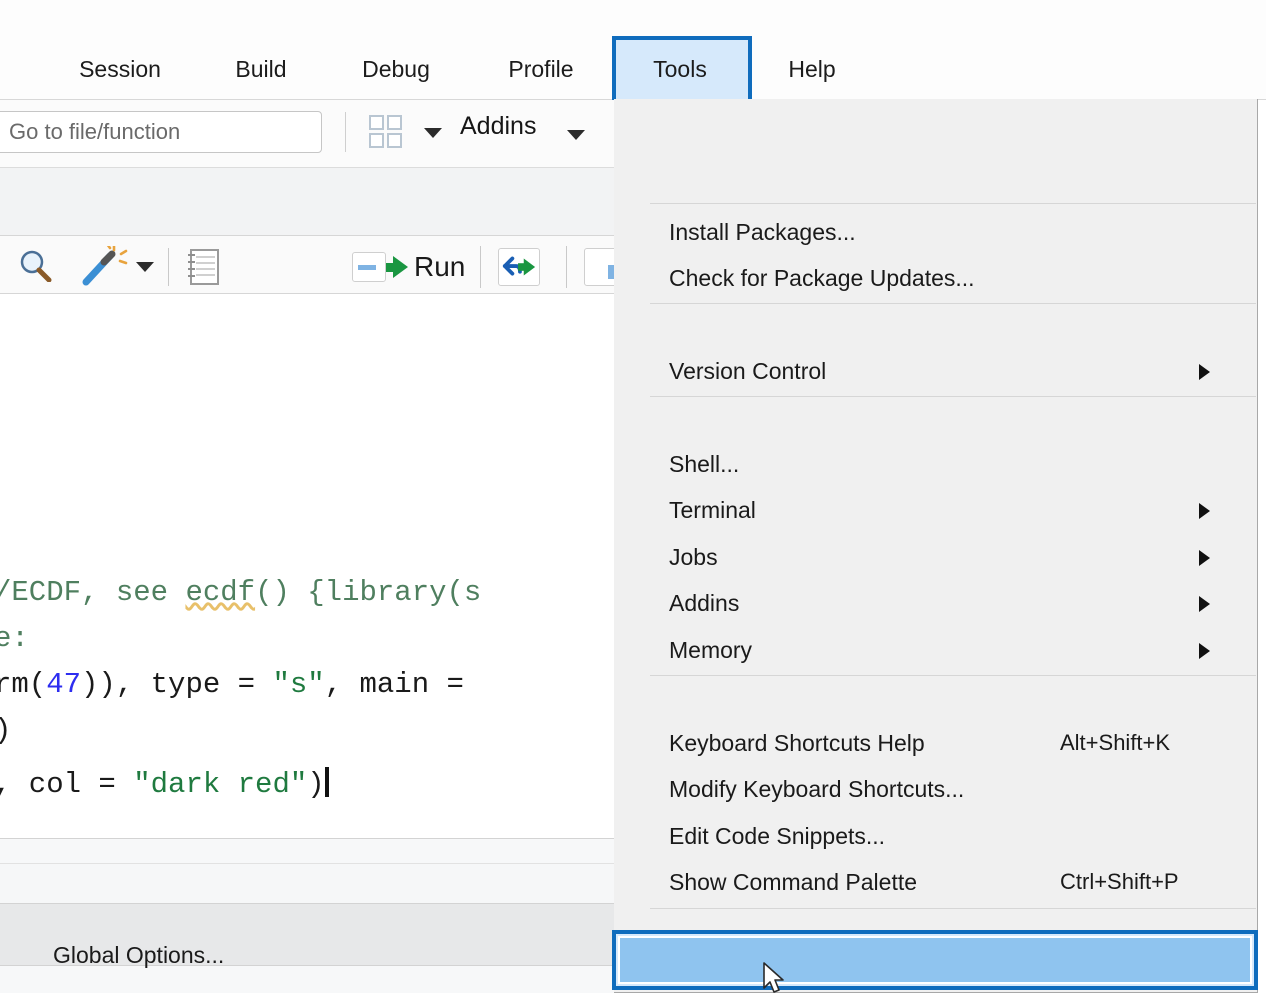 This screenshot has height=993, width=1266. What do you see at coordinates (396, 267) in the screenshot?
I see `run-arrow-icon` at bounding box center [396, 267].